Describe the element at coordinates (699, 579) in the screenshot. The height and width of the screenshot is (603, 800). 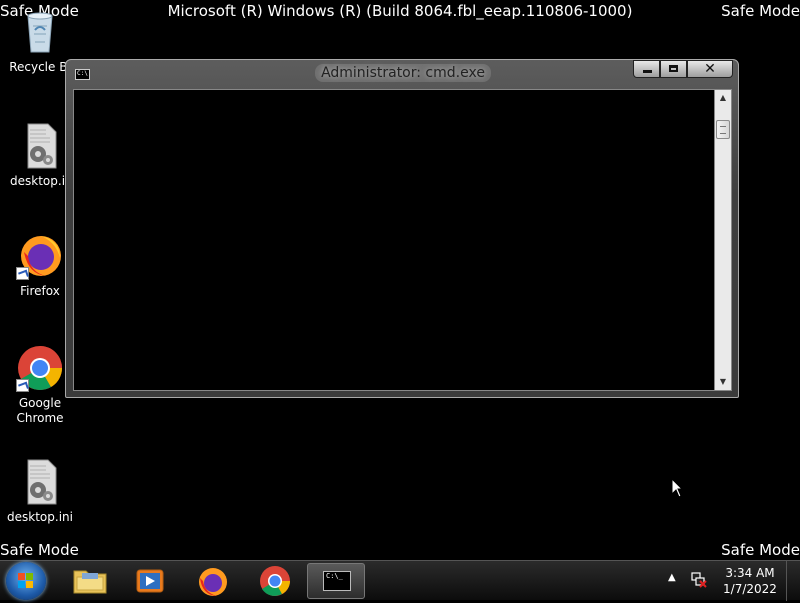
I see `network-error-icon` at that location.